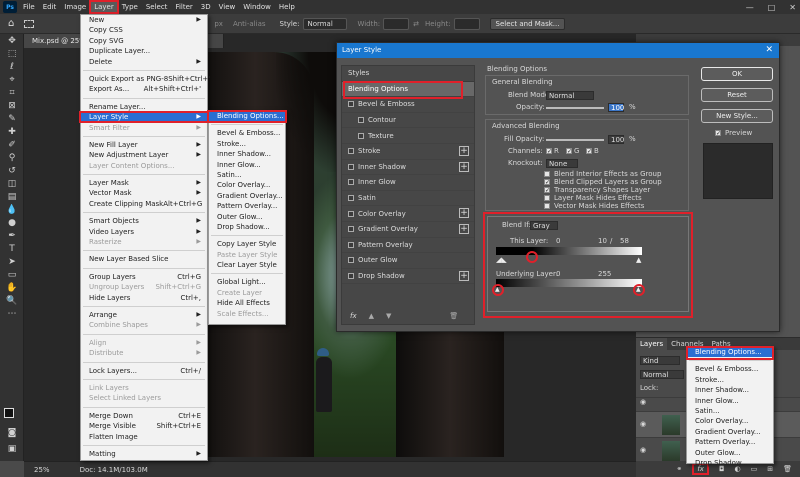 This screenshot has width=800, height=477. What do you see at coordinates (157, 7) in the screenshot?
I see `menu-select: Select` at bounding box center [157, 7].